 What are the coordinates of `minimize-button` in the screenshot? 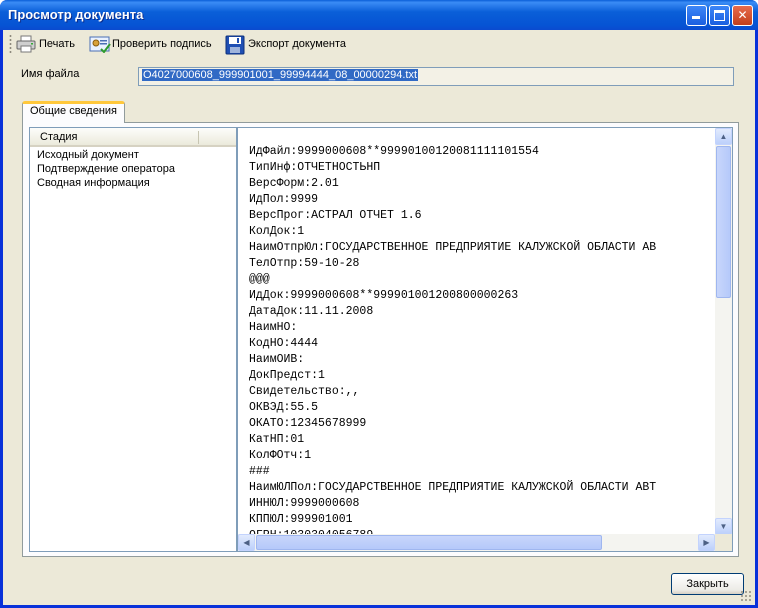 It's located at (696, 15).